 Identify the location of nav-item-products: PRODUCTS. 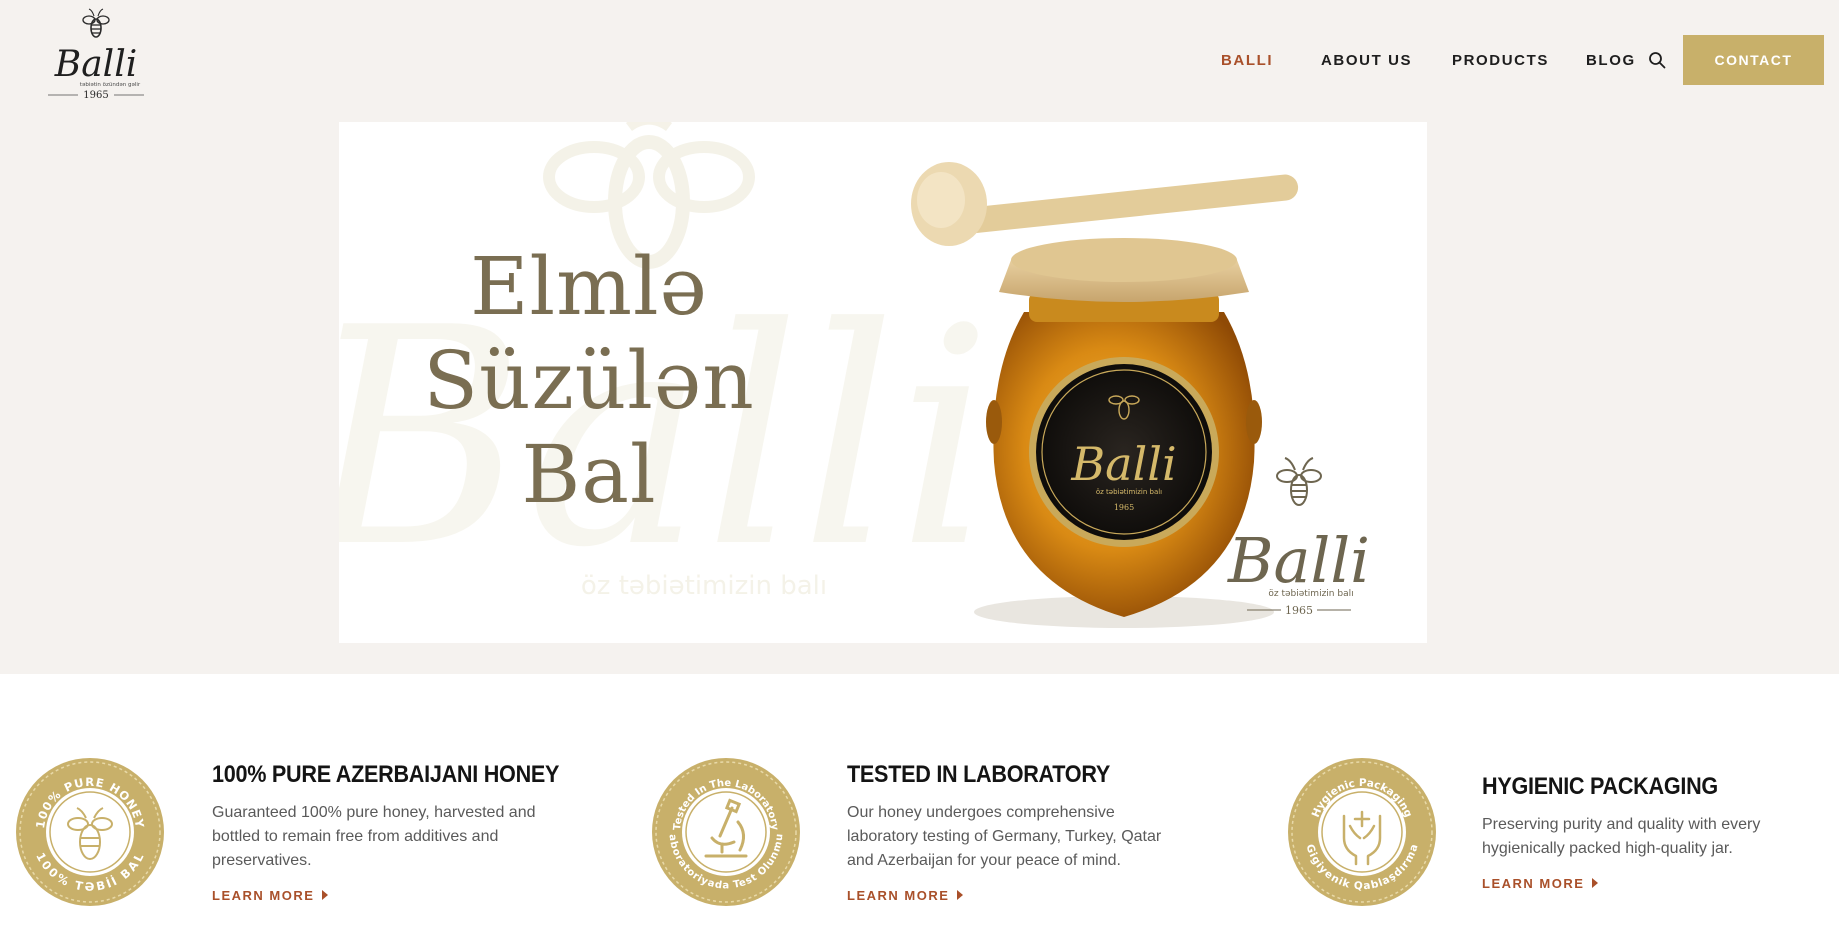
(1500, 60).